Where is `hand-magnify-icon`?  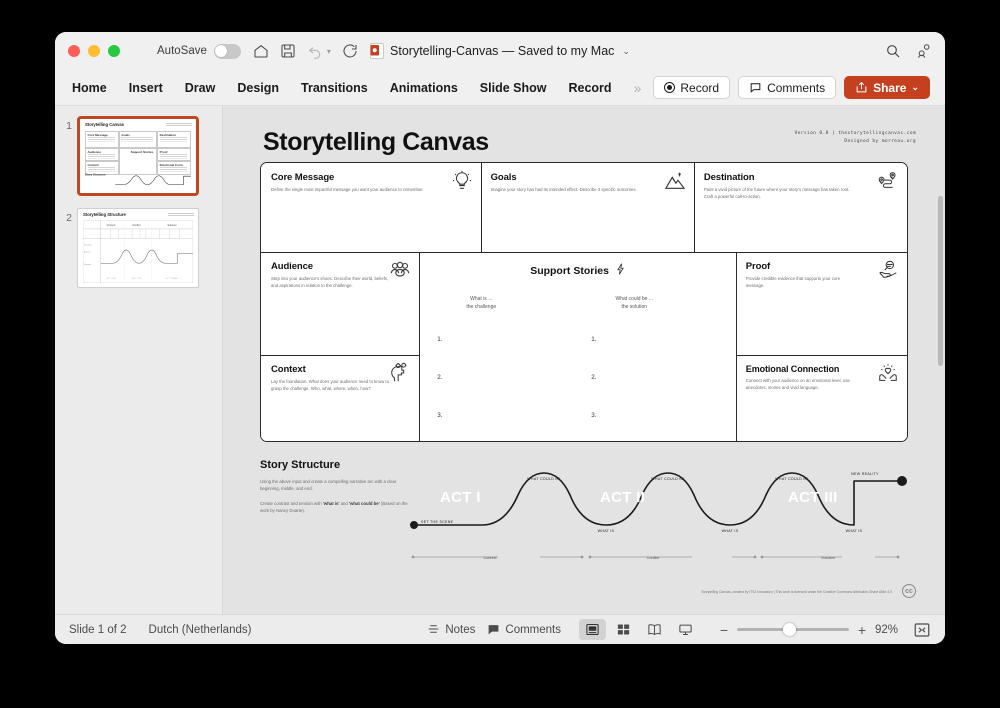
hand-magnify-icon is located at coordinates (888, 270).